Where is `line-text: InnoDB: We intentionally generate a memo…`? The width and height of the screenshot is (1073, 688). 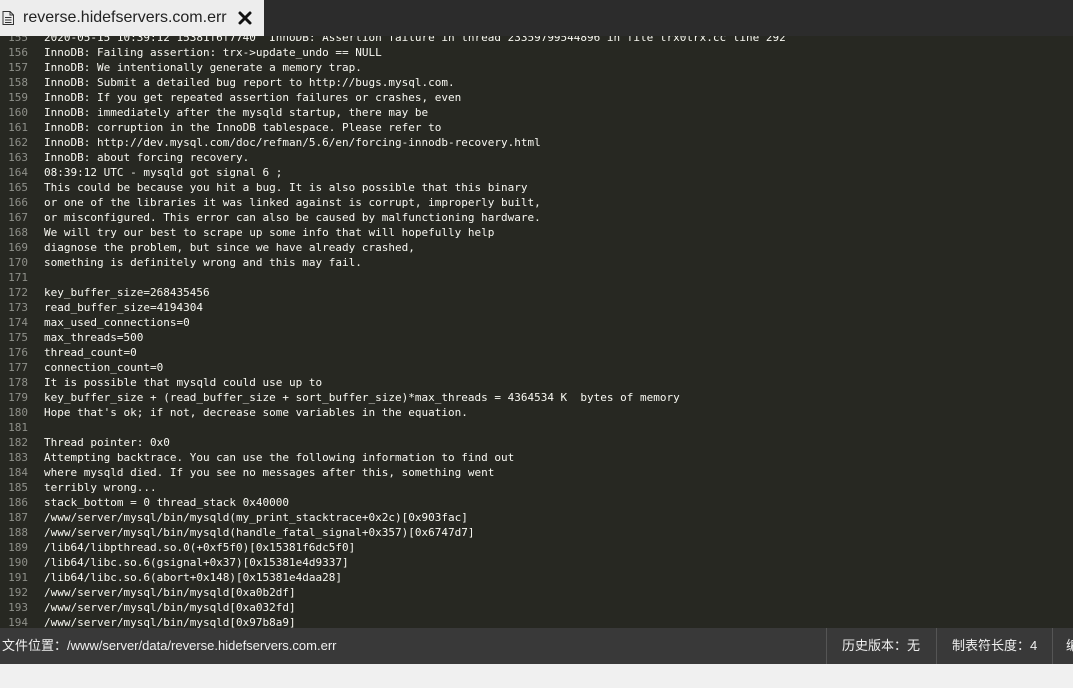
line-text: InnoDB: We intentionally generate a memo… is located at coordinates (203, 67).